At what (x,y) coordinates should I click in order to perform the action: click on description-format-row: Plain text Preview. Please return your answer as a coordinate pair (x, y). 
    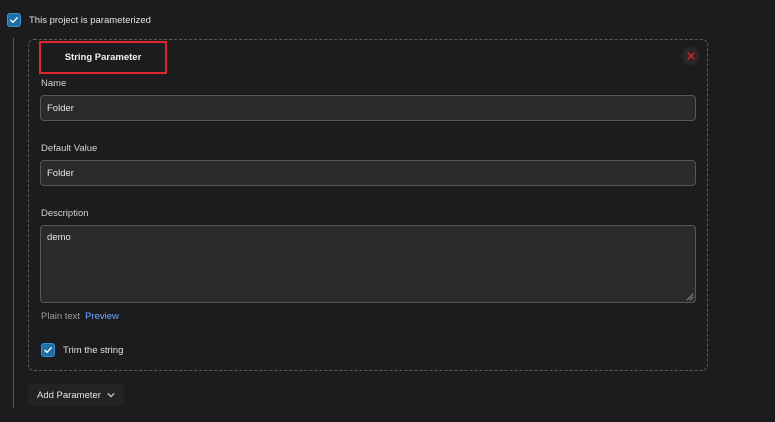
    Looking at the image, I should click on (80, 316).